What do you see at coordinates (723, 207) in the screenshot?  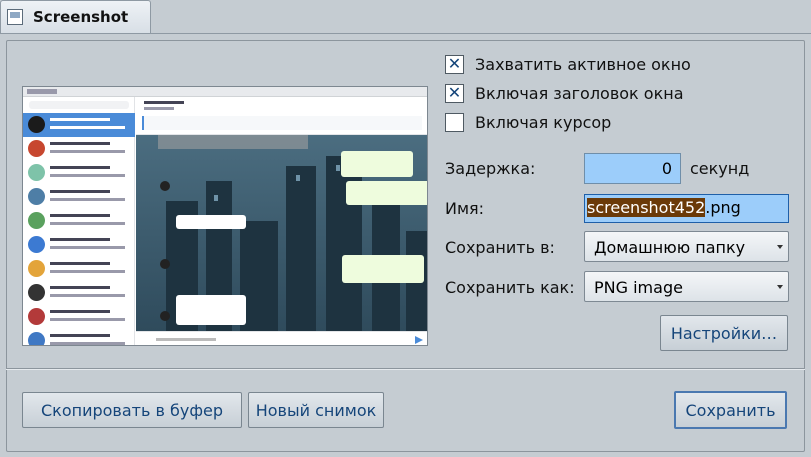 I see `name-extension: .png` at bounding box center [723, 207].